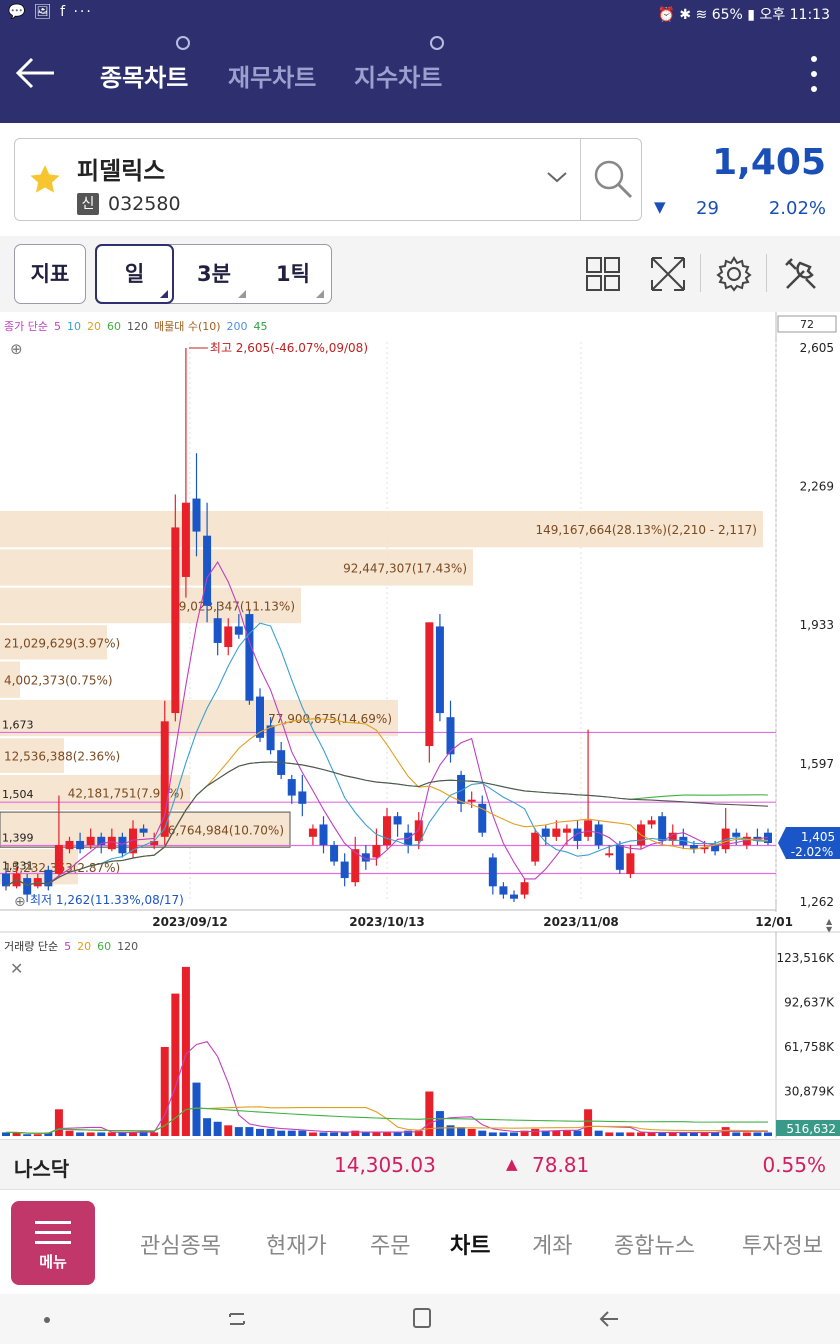 The image size is (840, 1344). I want to click on volume-legend-item: 120, so click(127, 946).